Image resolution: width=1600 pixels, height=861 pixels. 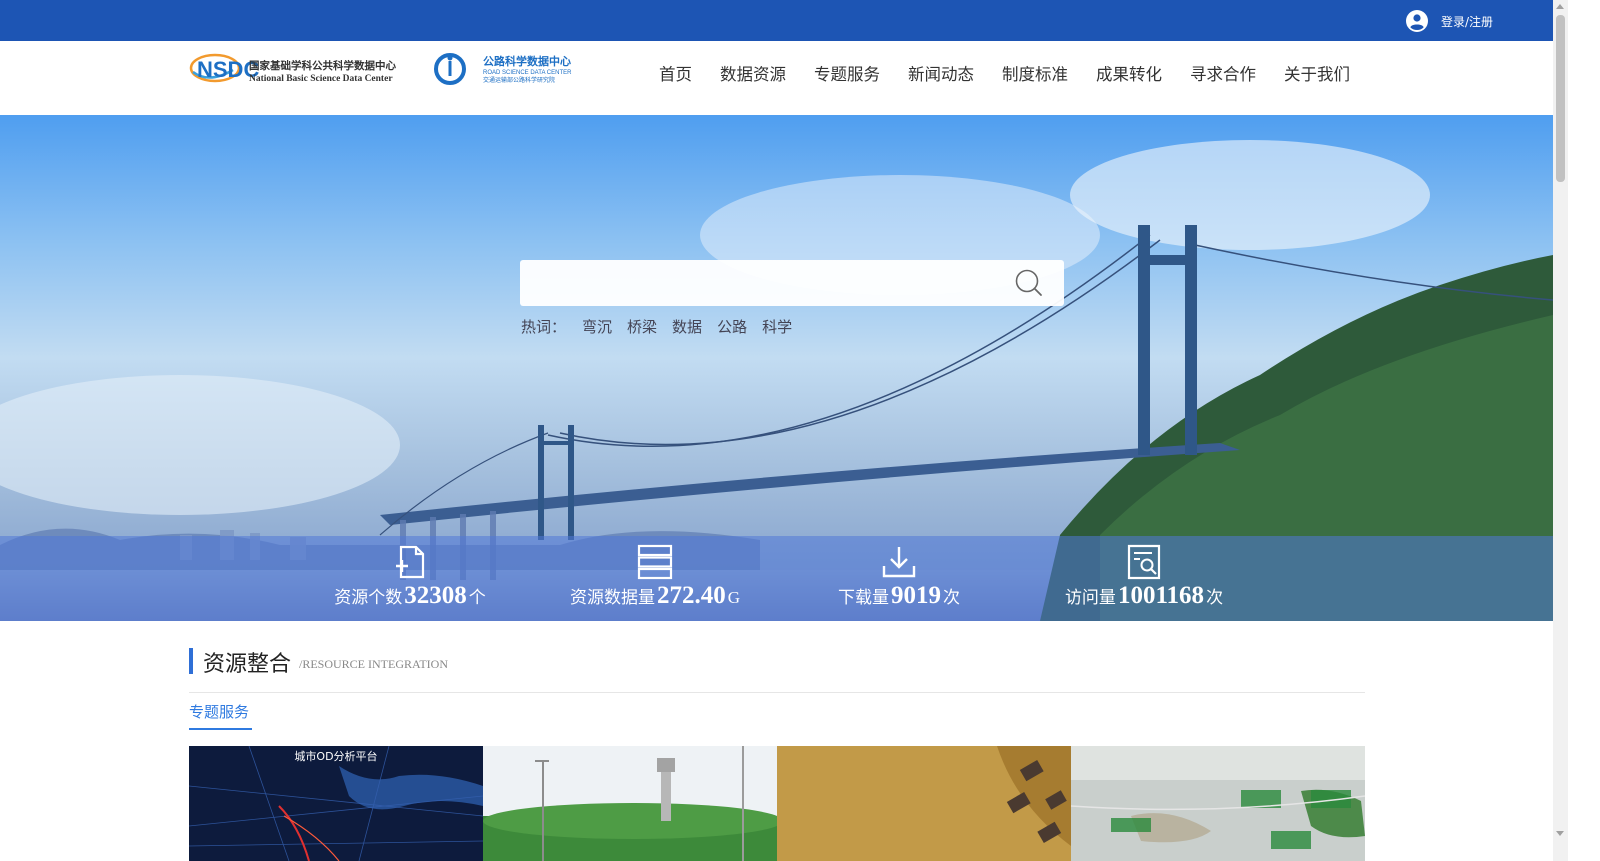 I want to click on stat-label: 资源个数, so click(x=368, y=597).